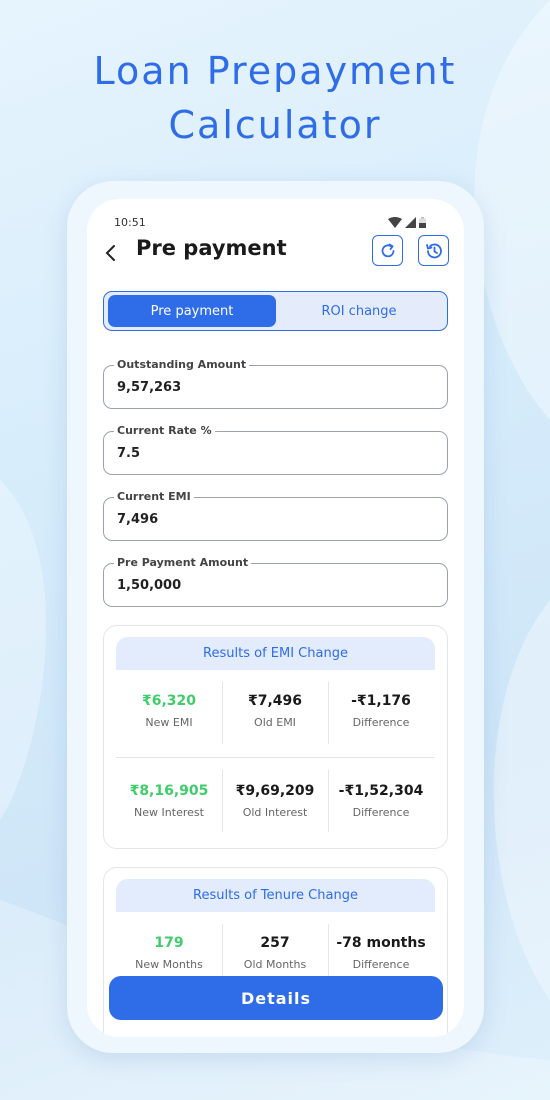  What do you see at coordinates (169, 722) in the screenshot?
I see `new-emi-label: New EMI` at bounding box center [169, 722].